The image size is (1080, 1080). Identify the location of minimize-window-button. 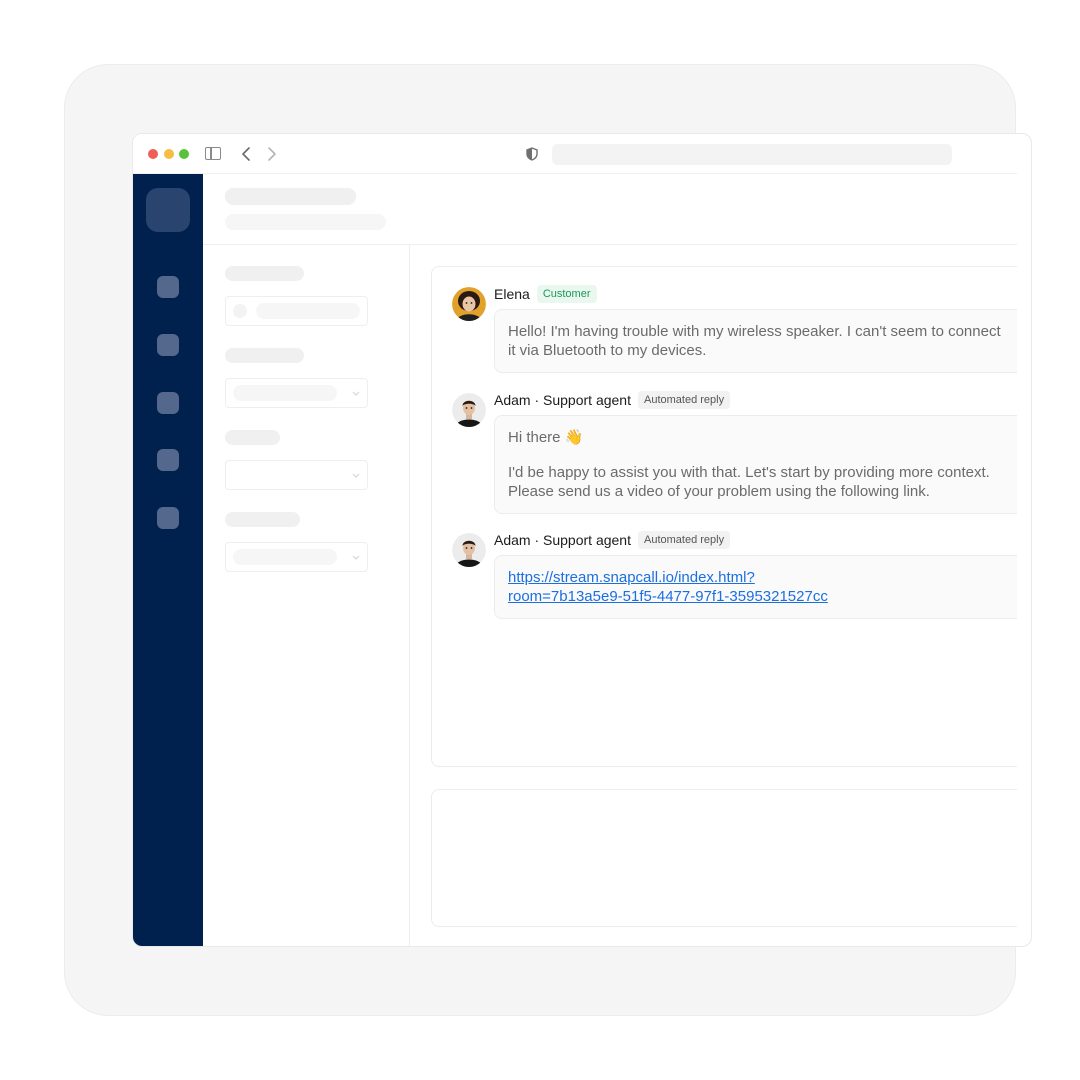
(169, 154).